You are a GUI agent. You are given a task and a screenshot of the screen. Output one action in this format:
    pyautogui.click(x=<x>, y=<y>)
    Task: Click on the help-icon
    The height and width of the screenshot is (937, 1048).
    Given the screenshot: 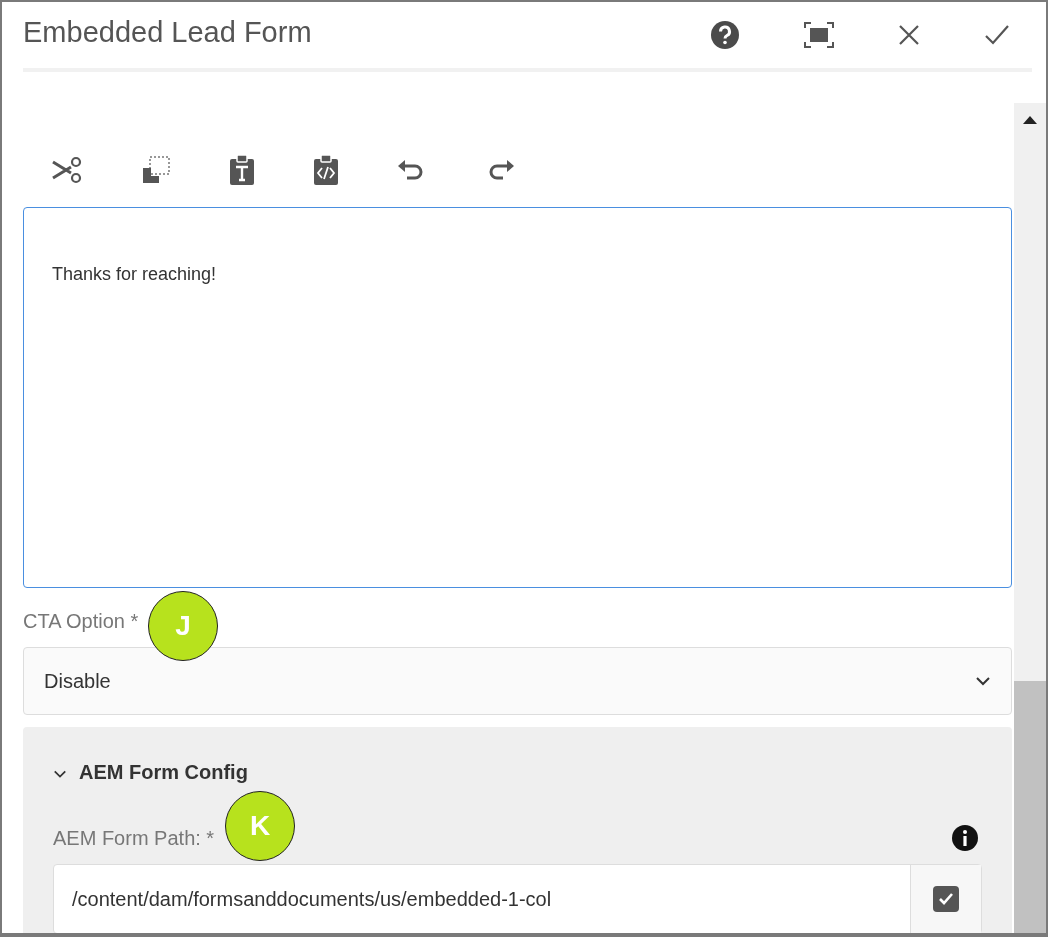 What is the action you would take?
    pyautogui.click(x=725, y=35)
    